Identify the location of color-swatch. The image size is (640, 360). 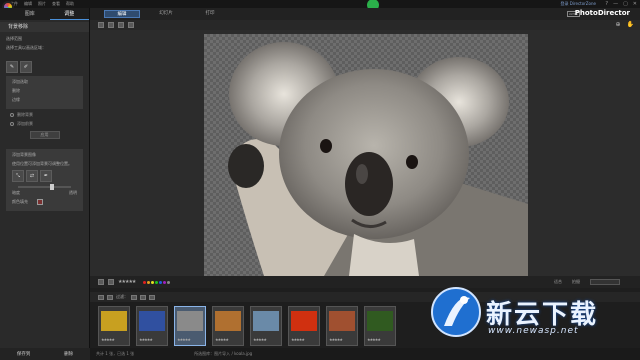
(40, 202).